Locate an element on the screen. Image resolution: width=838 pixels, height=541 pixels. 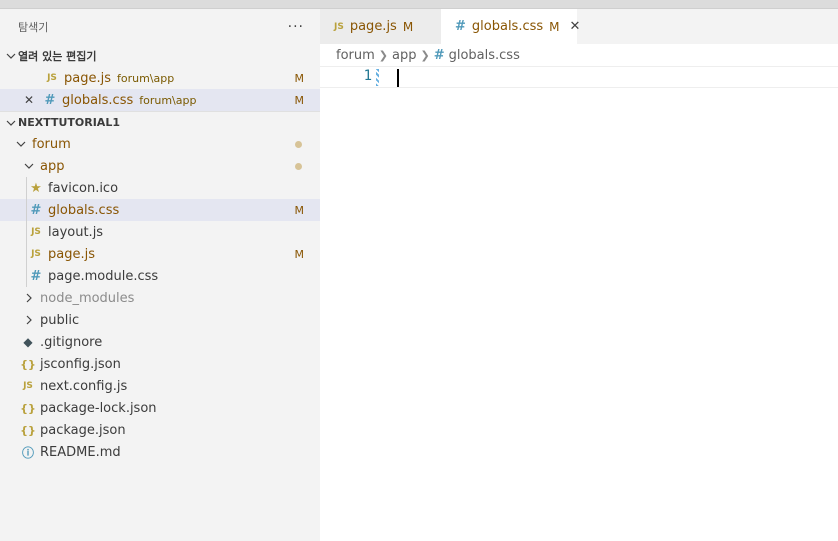
open-editor-globals-css: ✕ # globals.css forum\app M is located at coordinates (160, 100).